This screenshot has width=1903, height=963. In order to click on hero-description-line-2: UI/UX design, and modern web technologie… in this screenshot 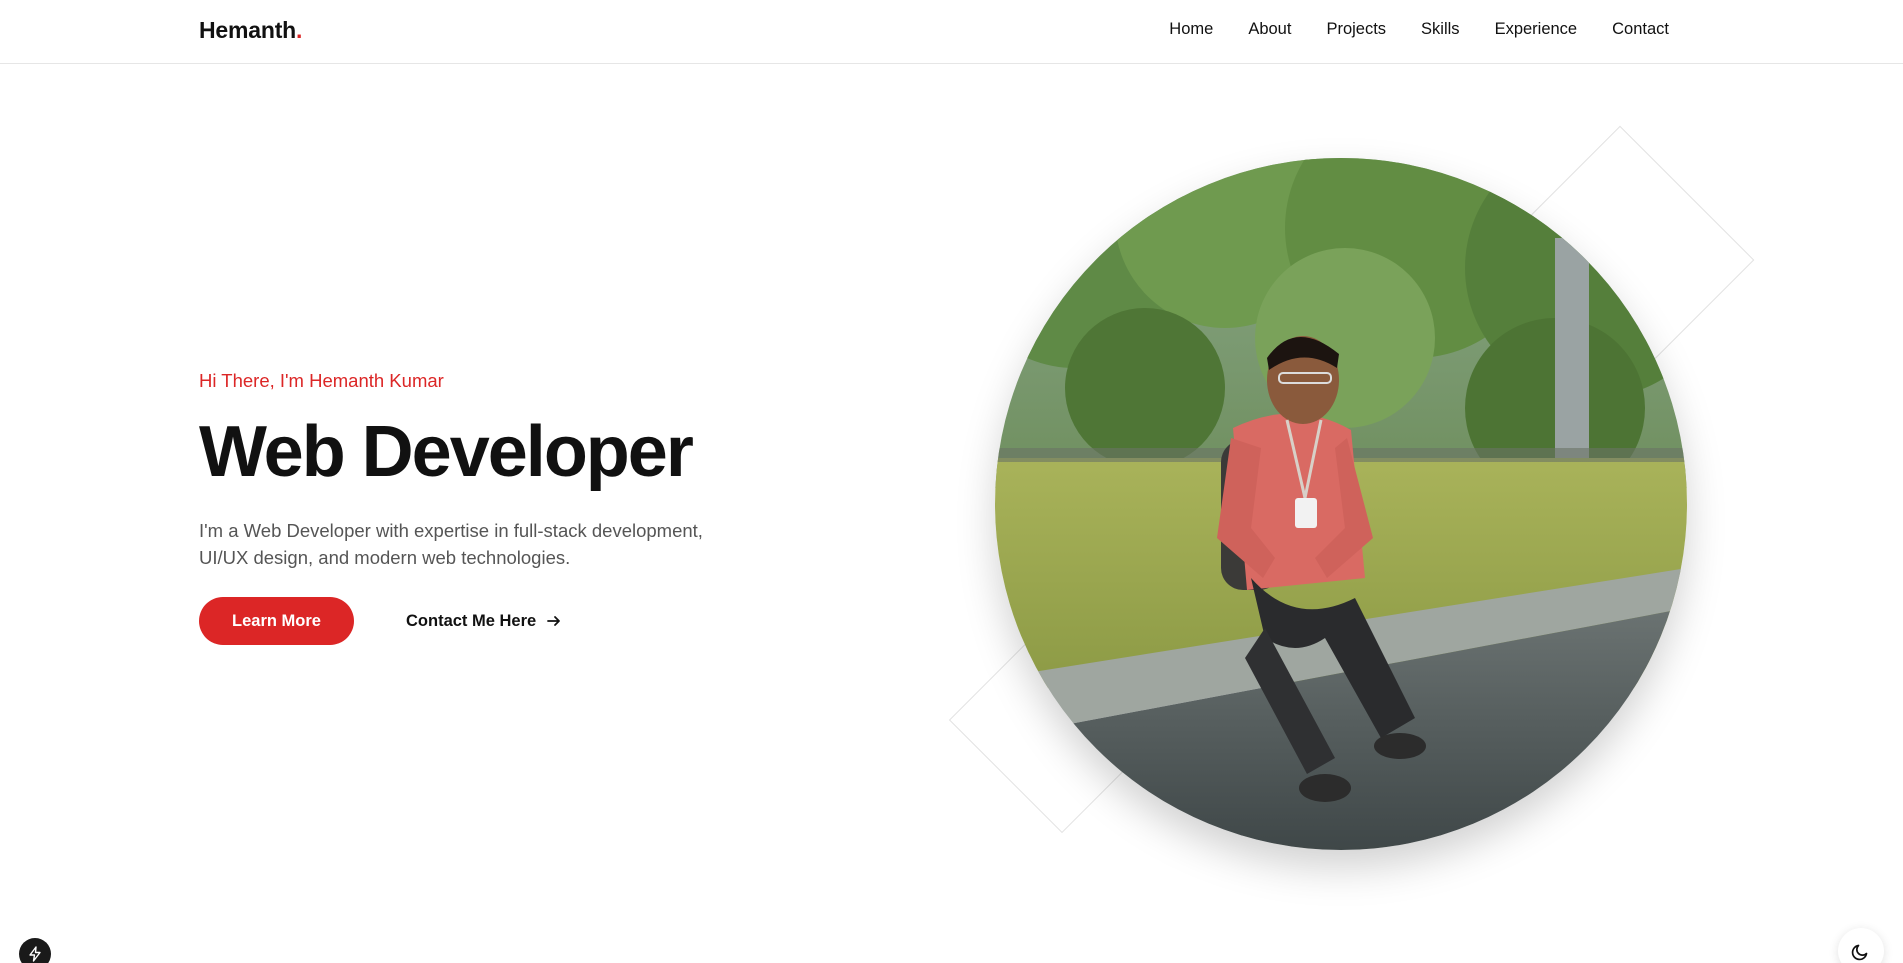, I will do `click(385, 557)`.